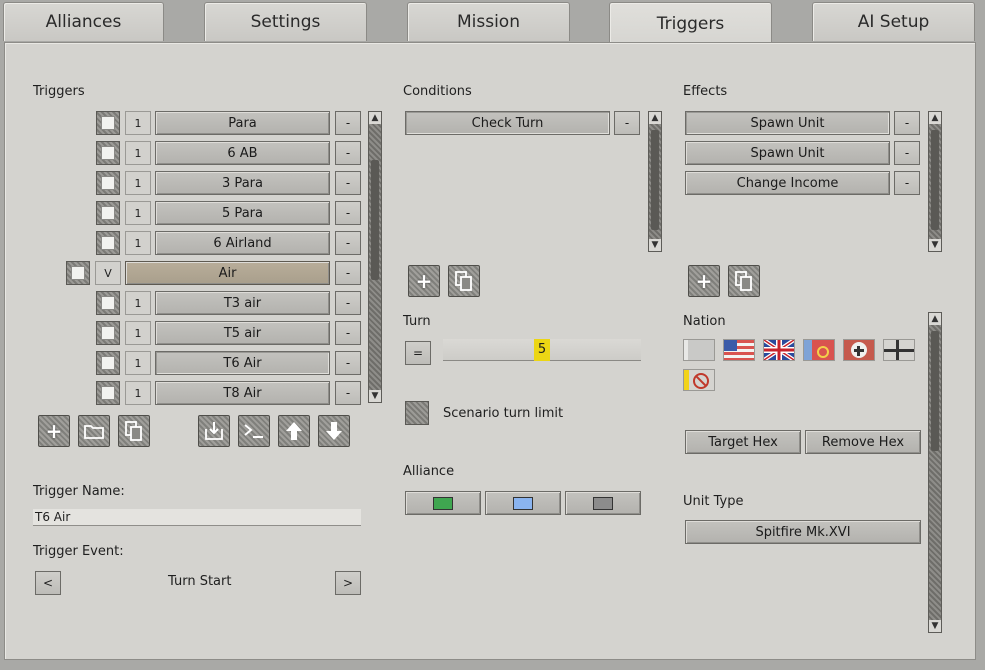 This screenshot has height=670, width=985. What do you see at coordinates (863, 442) in the screenshot?
I see `remove-hex-button: Remove Hex` at bounding box center [863, 442].